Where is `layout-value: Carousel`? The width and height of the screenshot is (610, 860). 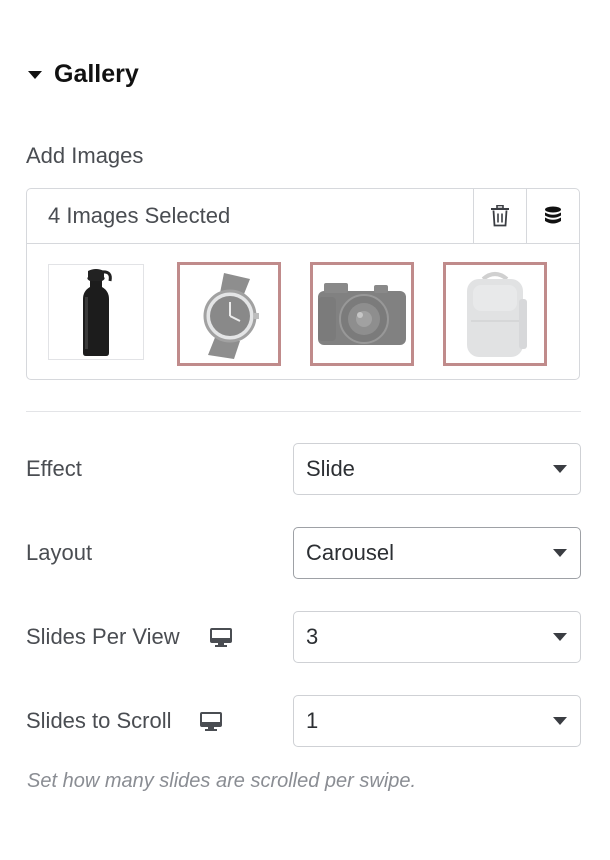 layout-value: Carousel is located at coordinates (350, 552).